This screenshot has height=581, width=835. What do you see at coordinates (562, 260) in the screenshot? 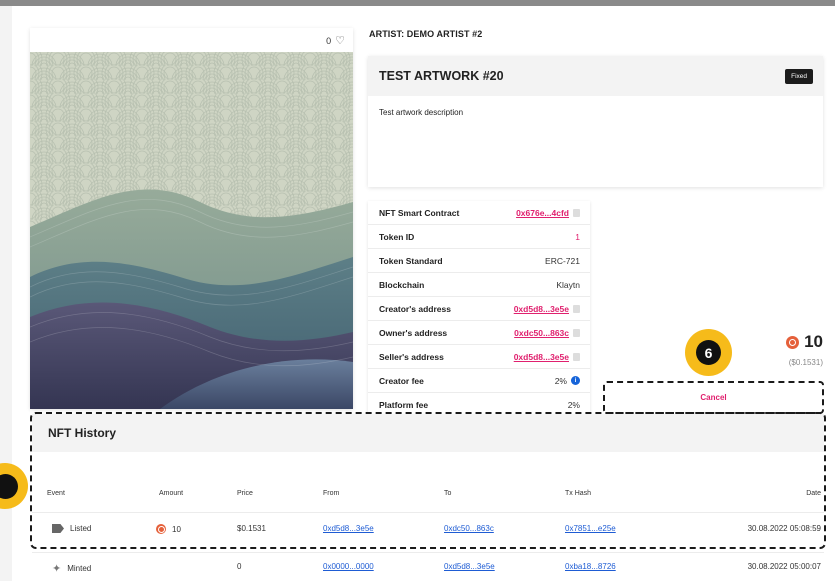
I see `token-standard-value: ERC-721` at bounding box center [562, 260].